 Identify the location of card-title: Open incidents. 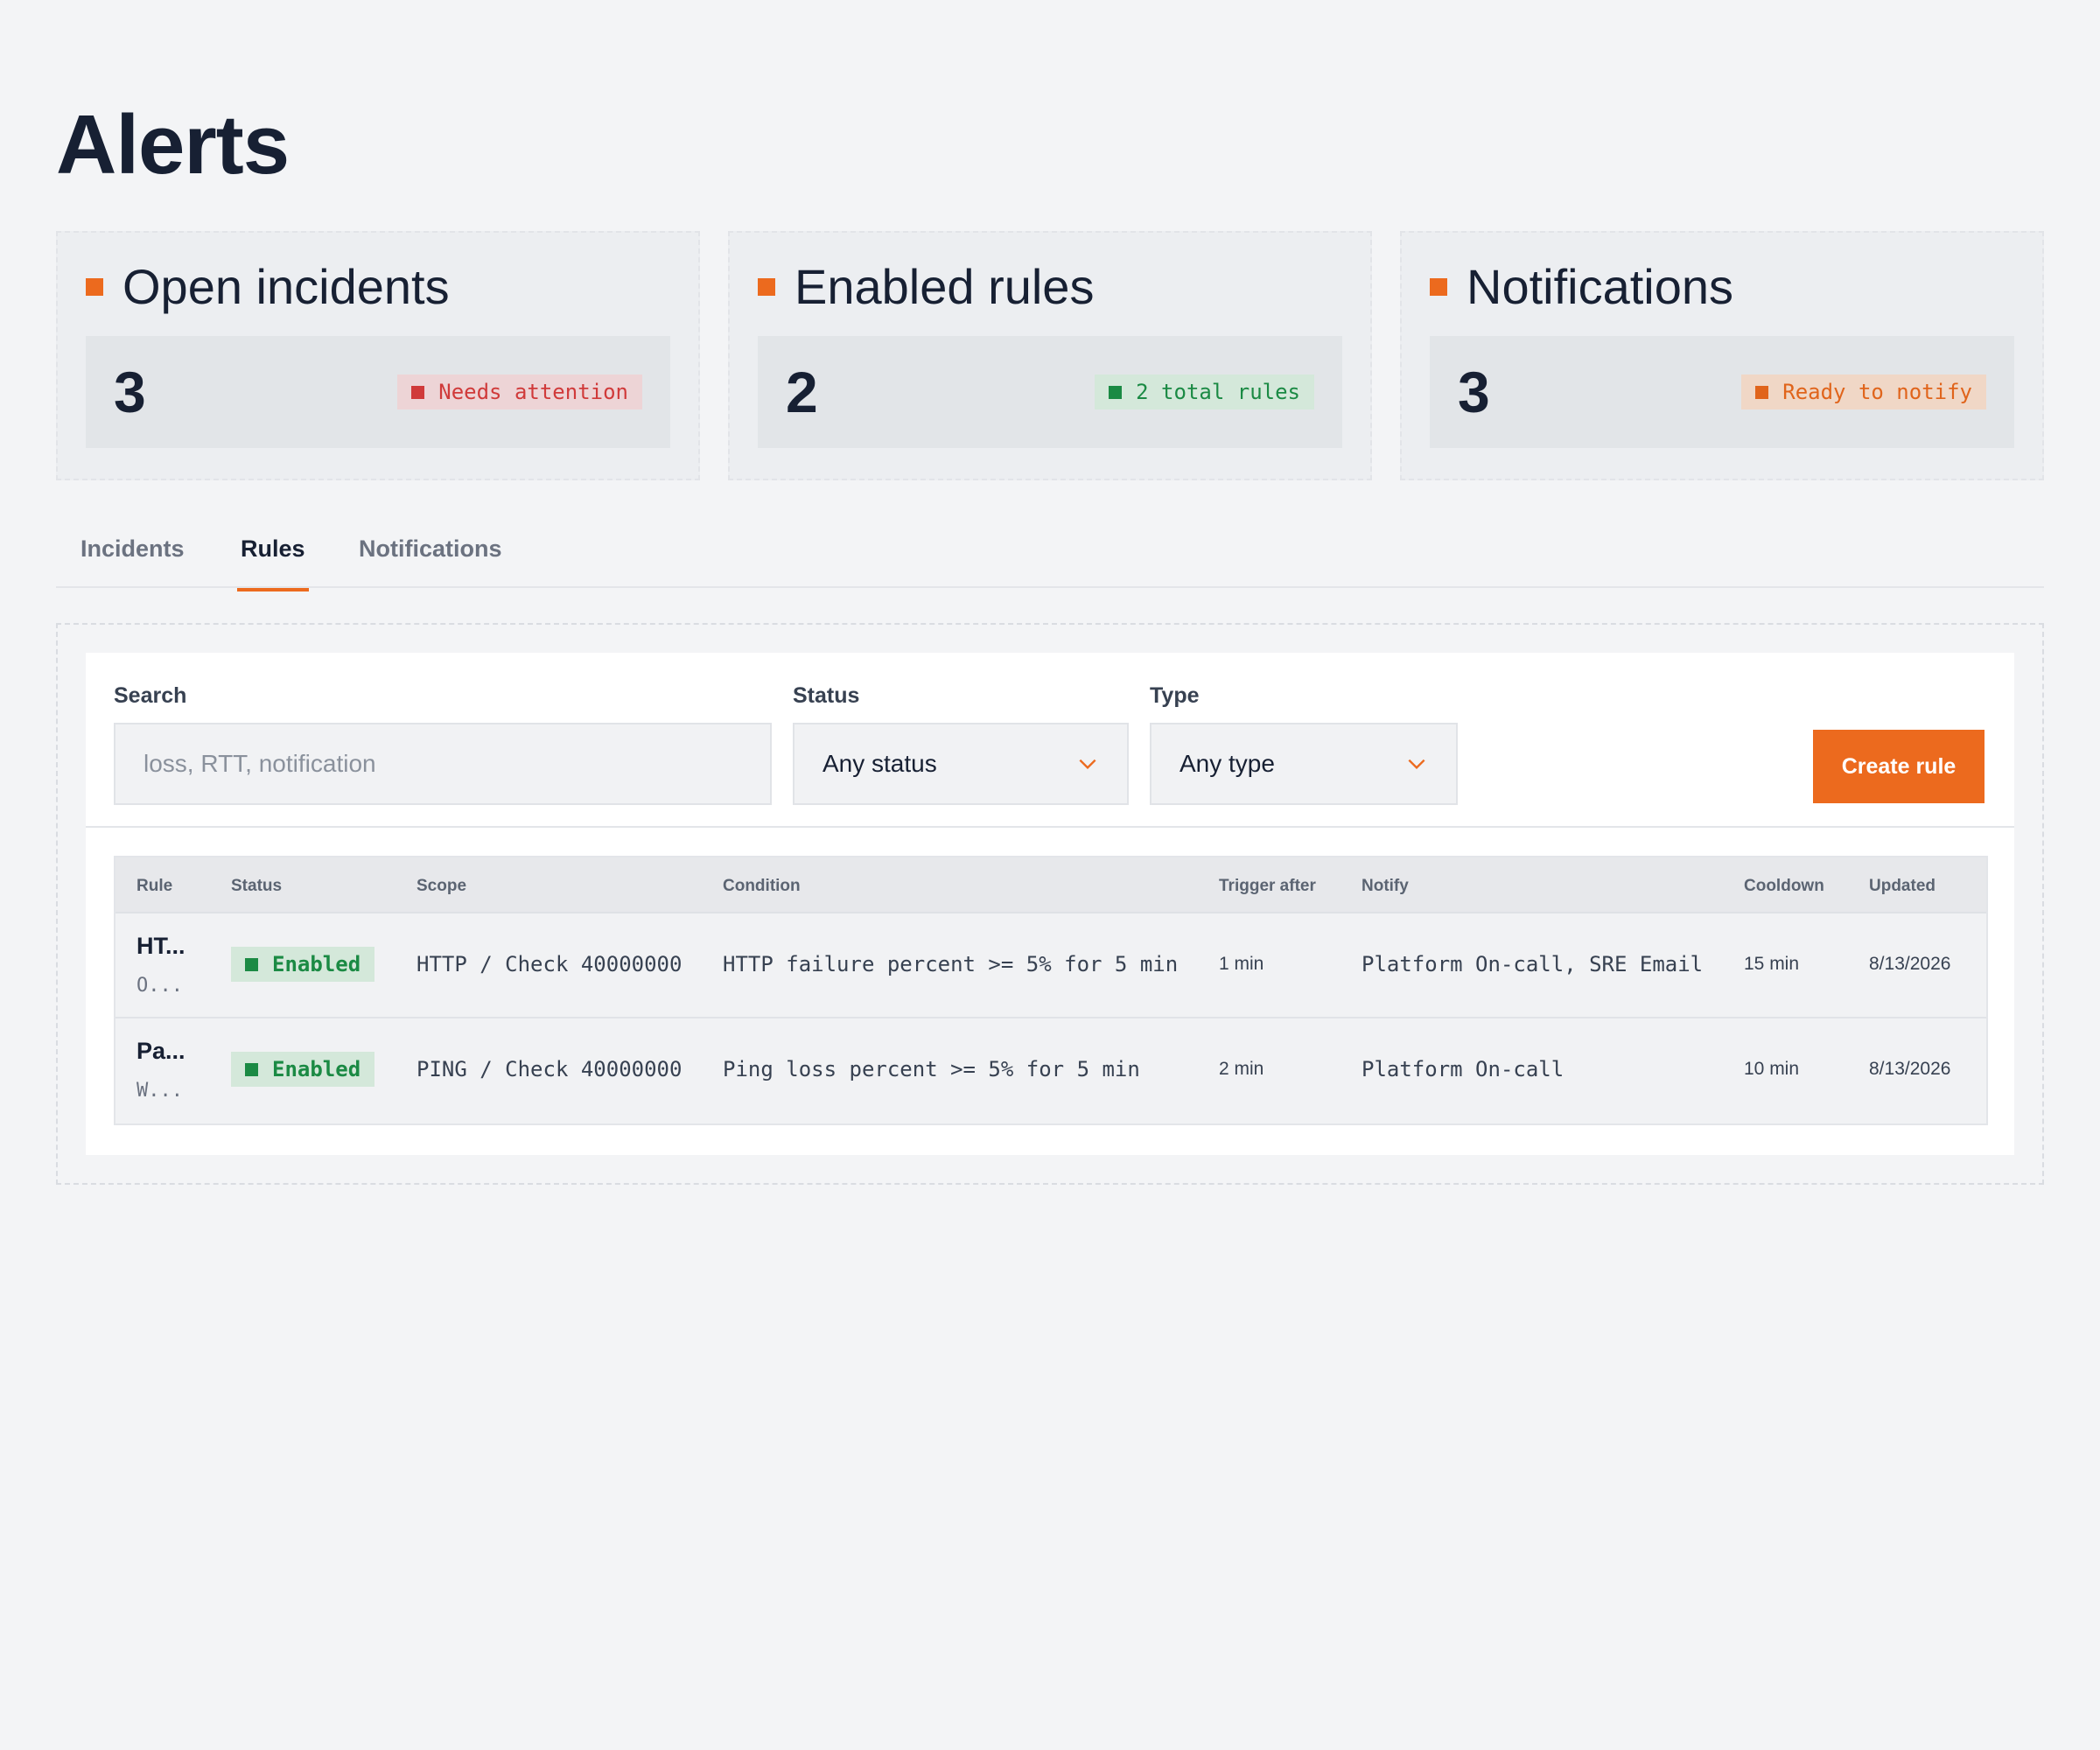
(286, 286).